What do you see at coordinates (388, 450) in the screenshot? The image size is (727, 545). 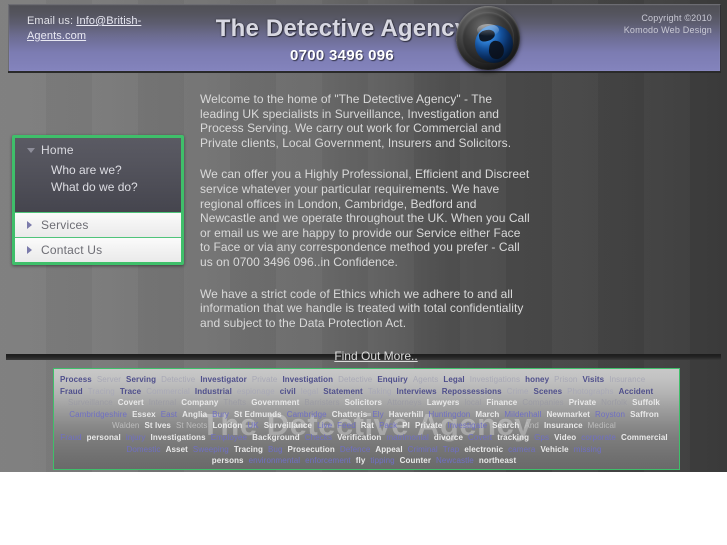 I see `tag-link: Appeal` at bounding box center [388, 450].